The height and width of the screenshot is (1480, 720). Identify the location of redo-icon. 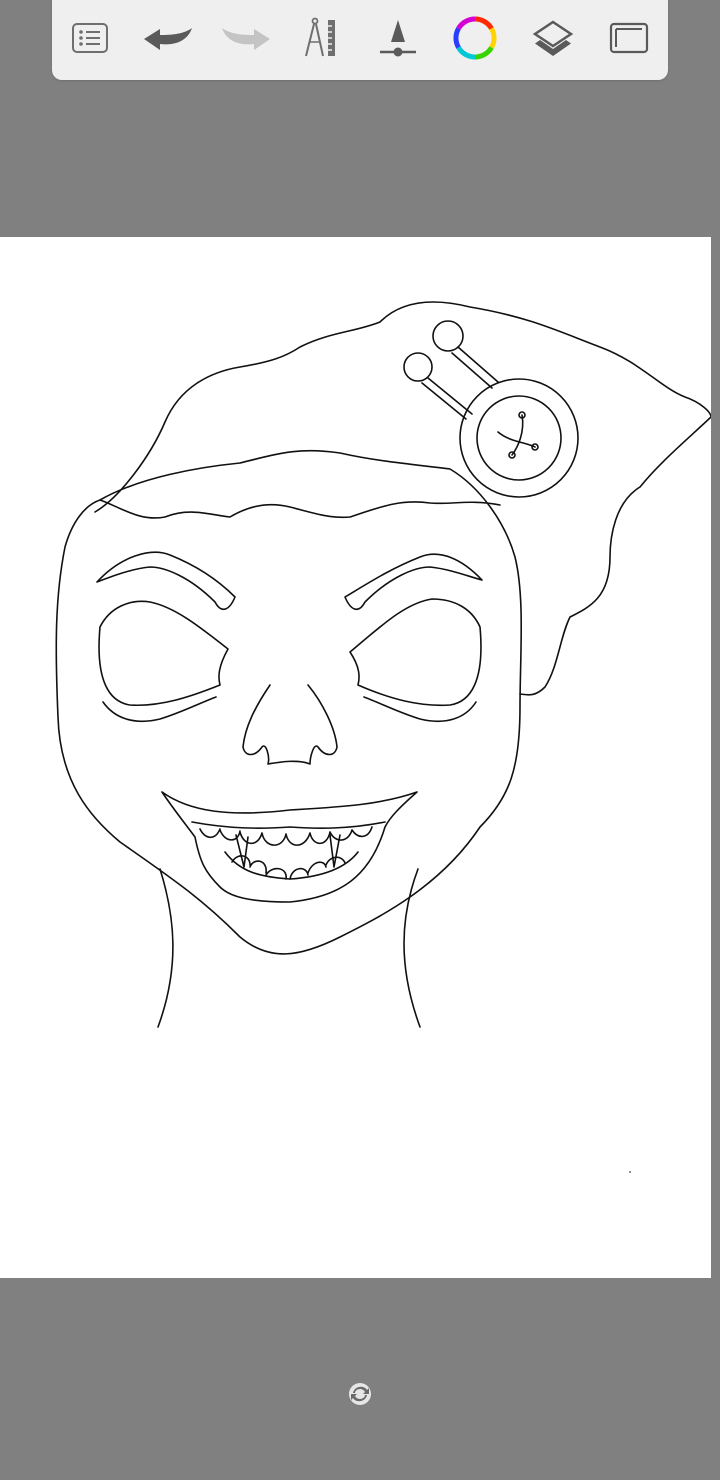
(246, 39).